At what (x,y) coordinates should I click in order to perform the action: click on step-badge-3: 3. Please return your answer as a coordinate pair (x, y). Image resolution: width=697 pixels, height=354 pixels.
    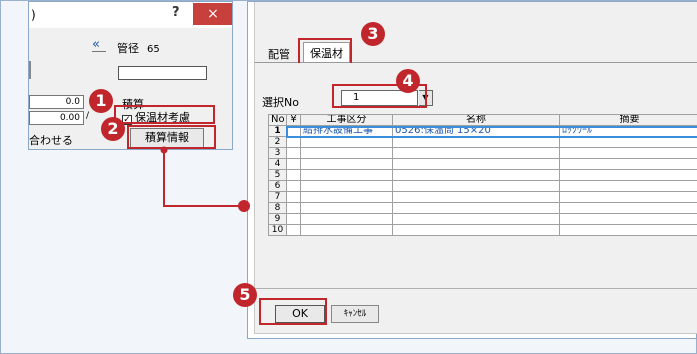
    Looking at the image, I should click on (373, 34).